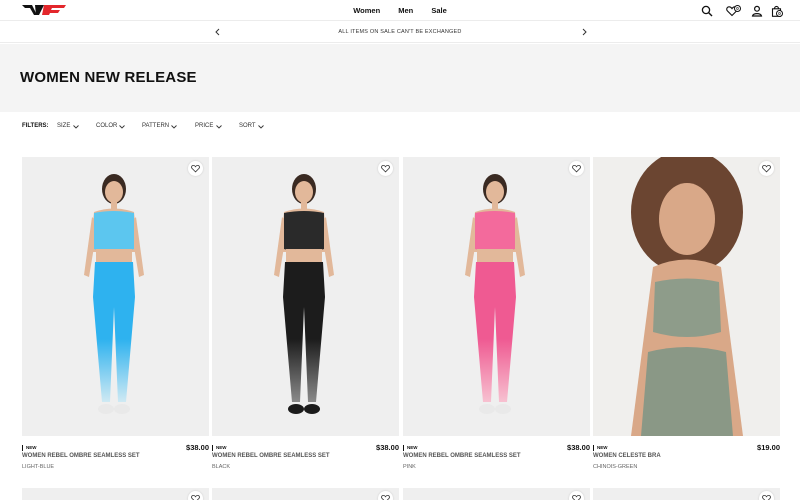 The image size is (800, 500). What do you see at coordinates (108, 77) in the screenshot?
I see `page-title: WOMEN NEW RELEASE` at bounding box center [108, 77].